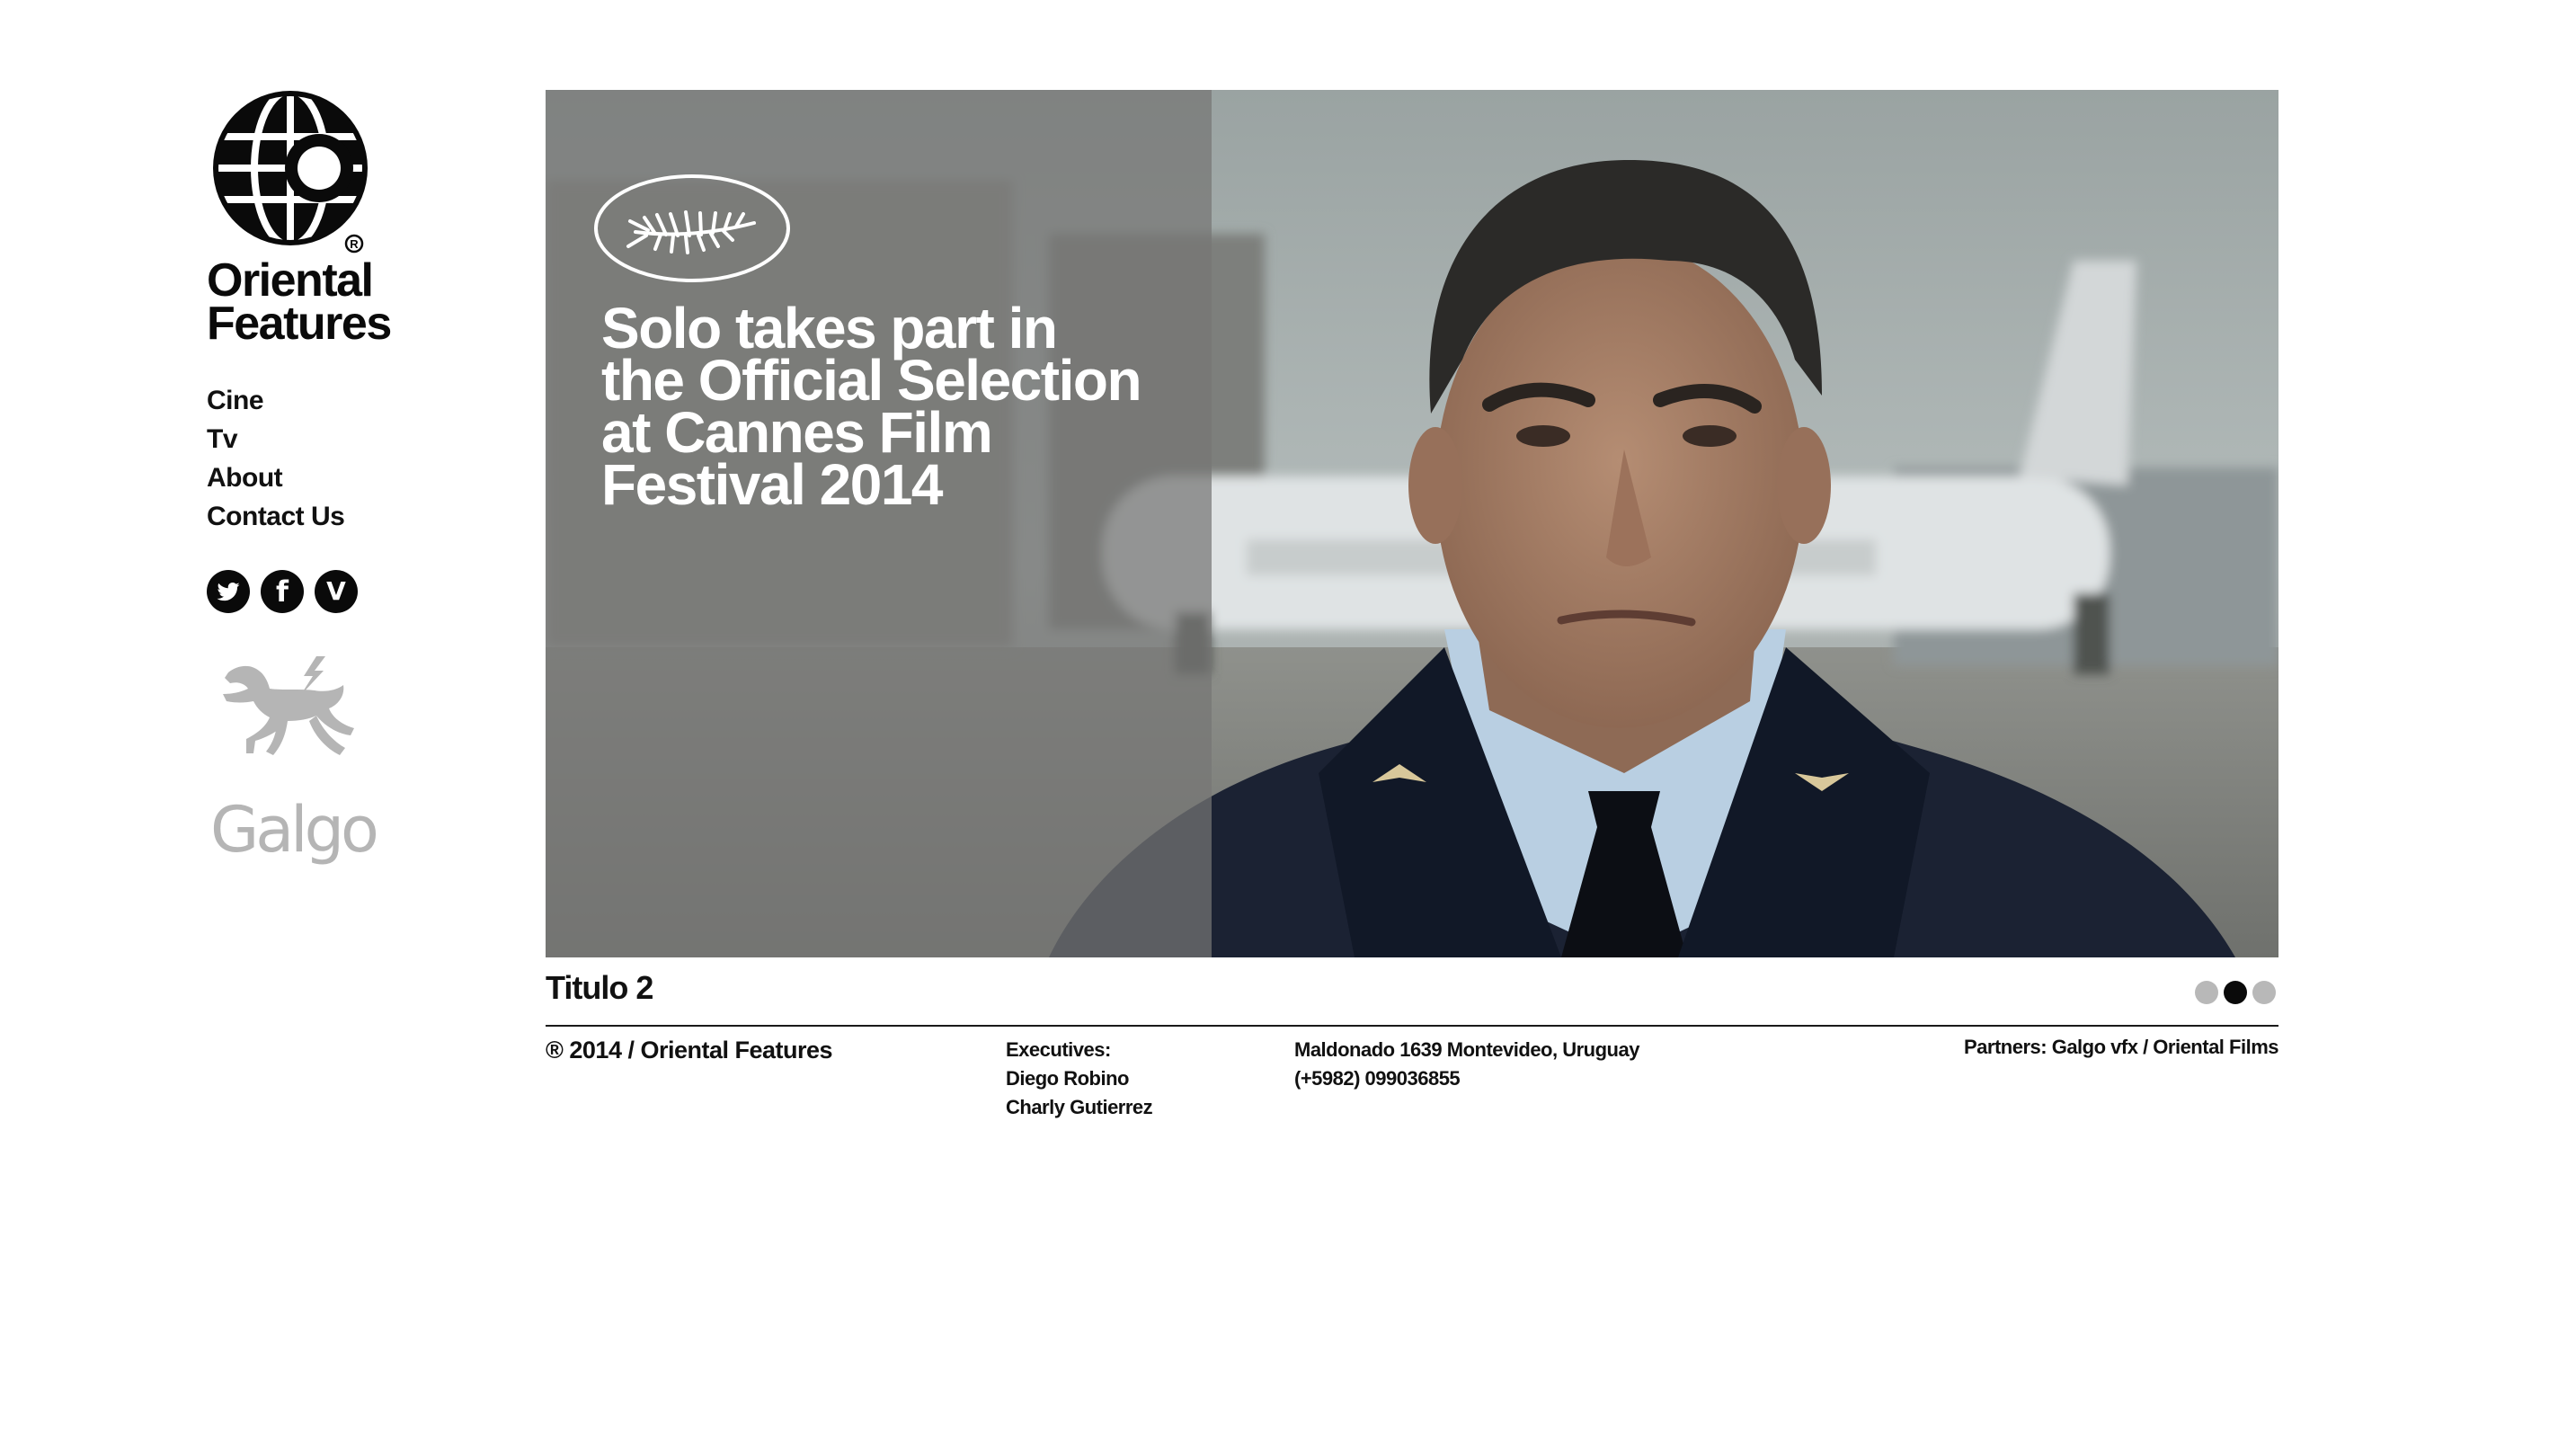 This screenshot has height=1433, width=2576. I want to click on galgo-wordmark: Galgo, so click(294, 830).